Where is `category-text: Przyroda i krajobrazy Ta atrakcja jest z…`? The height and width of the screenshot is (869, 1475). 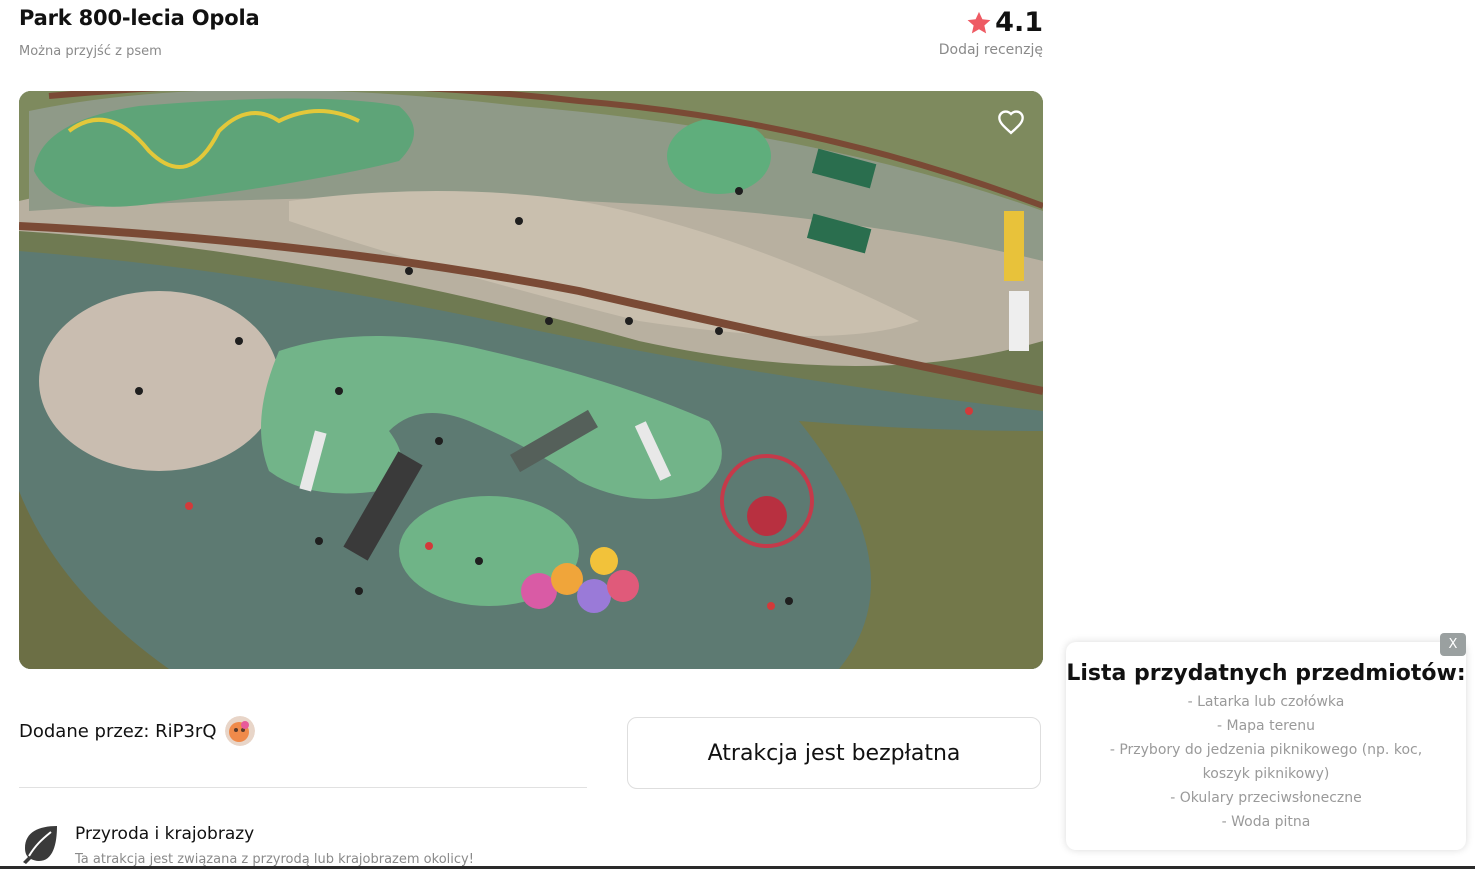 category-text: Przyroda i krajobrazy Ta atrakcja jest z… is located at coordinates (274, 844).